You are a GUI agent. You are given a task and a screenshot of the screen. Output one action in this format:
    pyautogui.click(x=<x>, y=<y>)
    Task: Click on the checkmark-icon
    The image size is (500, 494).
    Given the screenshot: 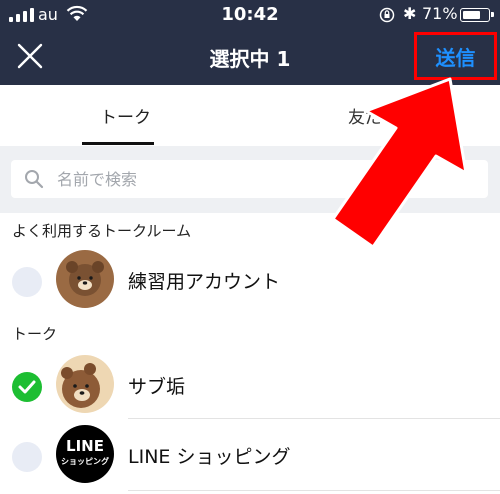 What is the action you would take?
    pyautogui.click(x=27, y=387)
    